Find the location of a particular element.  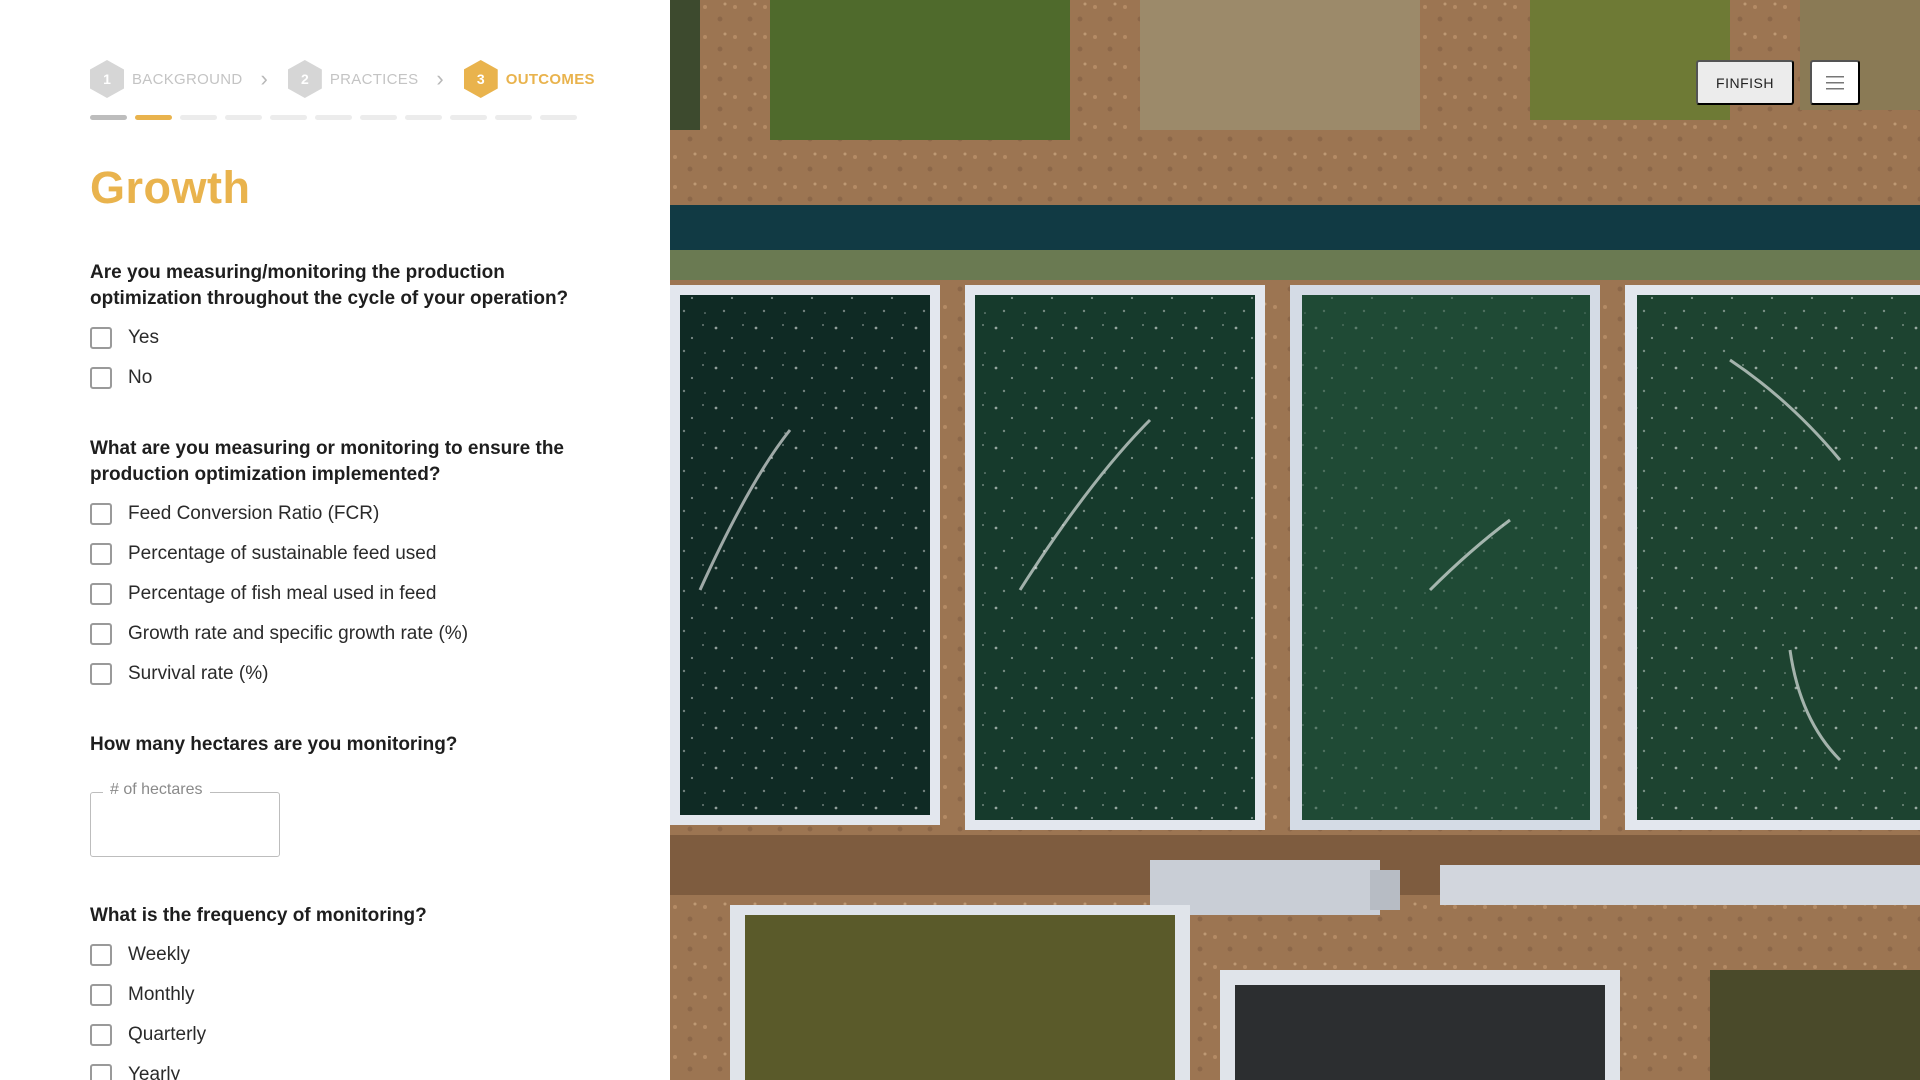

option-label: Percentage of fish meal used in feed is located at coordinates (282, 593).